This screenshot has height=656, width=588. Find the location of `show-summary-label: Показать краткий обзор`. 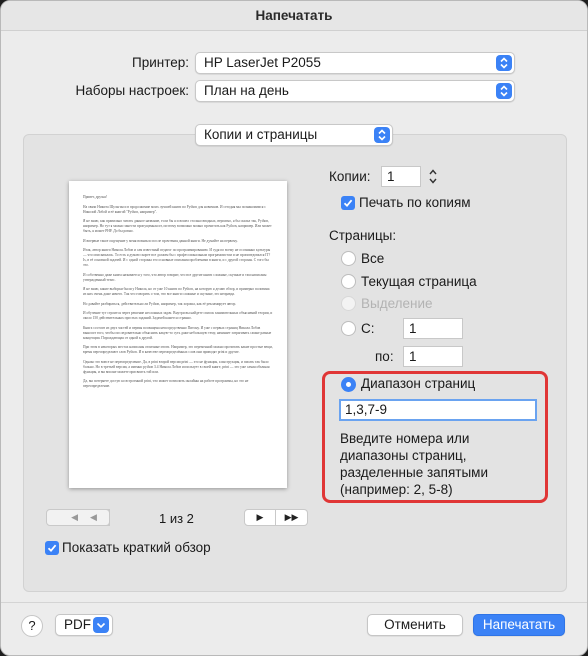

show-summary-label: Показать краткий обзор is located at coordinates (136, 547).